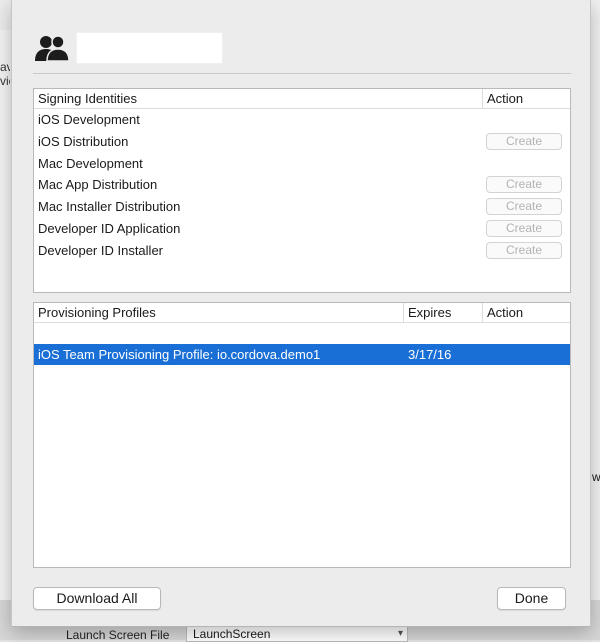 This screenshot has width=600, height=642. I want to click on identity-name: Mac App Distribution, so click(98, 185).